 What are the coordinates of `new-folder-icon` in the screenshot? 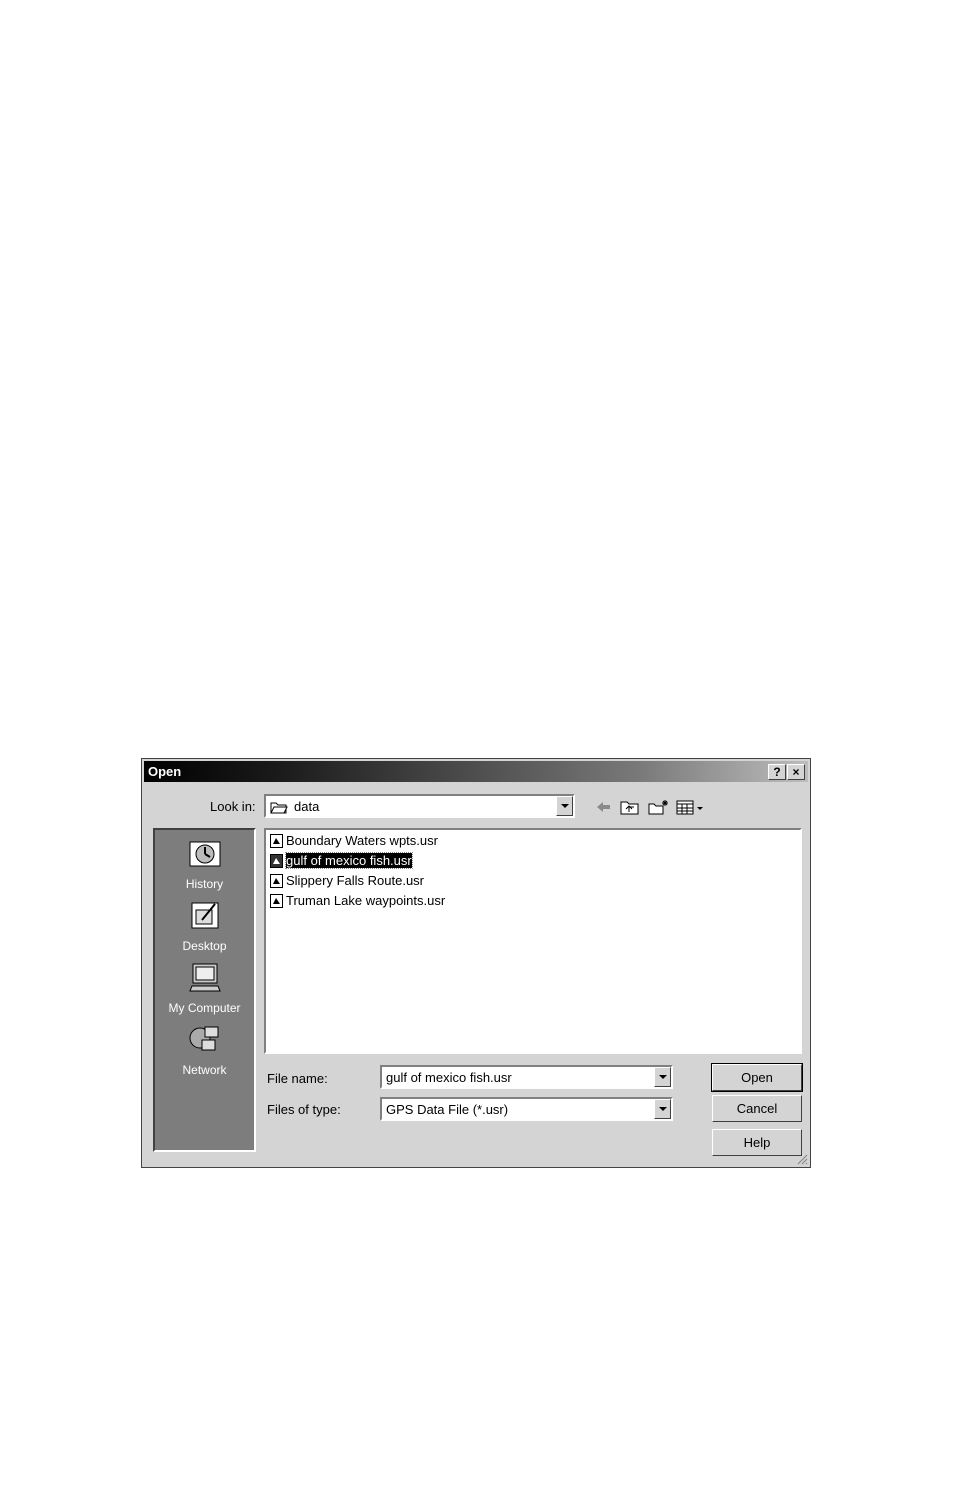 It's located at (659, 807).